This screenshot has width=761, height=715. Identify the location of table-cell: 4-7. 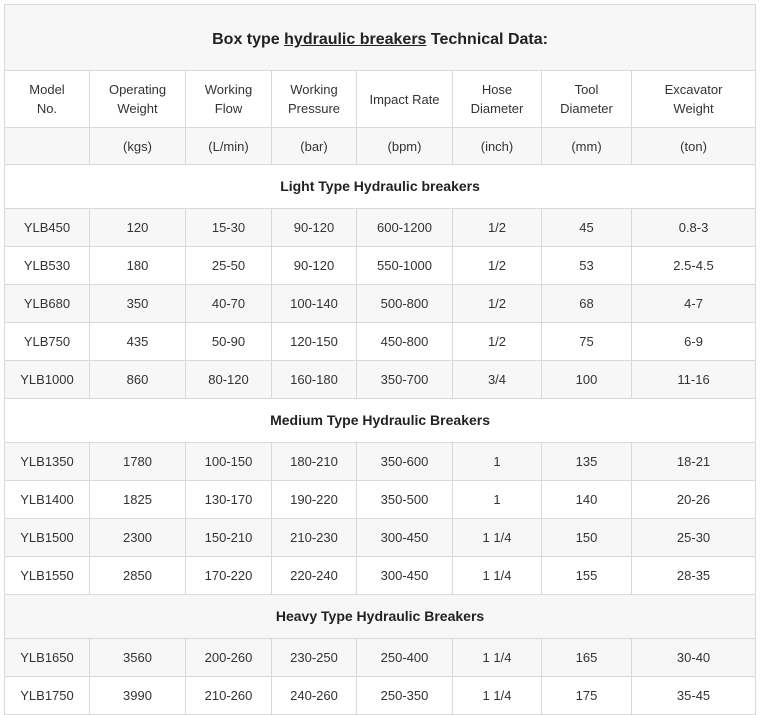
(693, 303).